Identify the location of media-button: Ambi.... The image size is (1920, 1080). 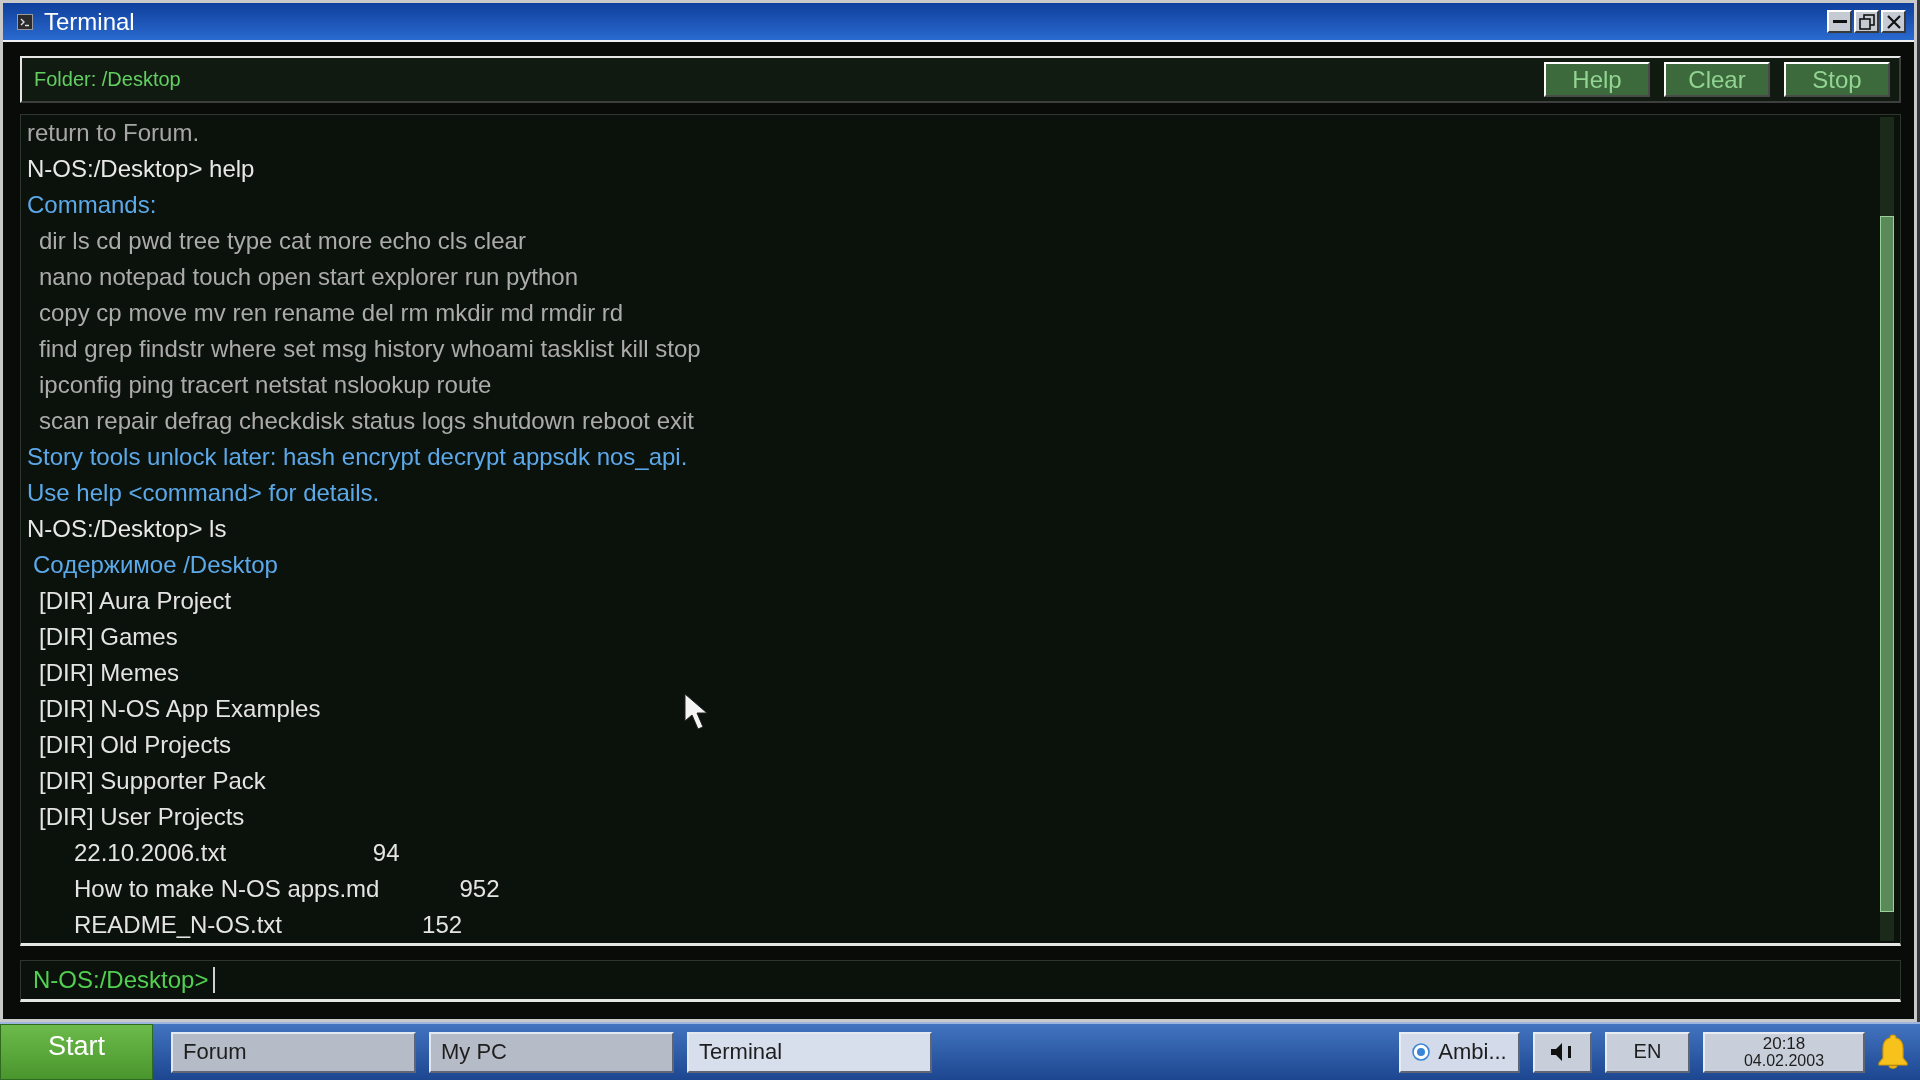
(1459, 1052).